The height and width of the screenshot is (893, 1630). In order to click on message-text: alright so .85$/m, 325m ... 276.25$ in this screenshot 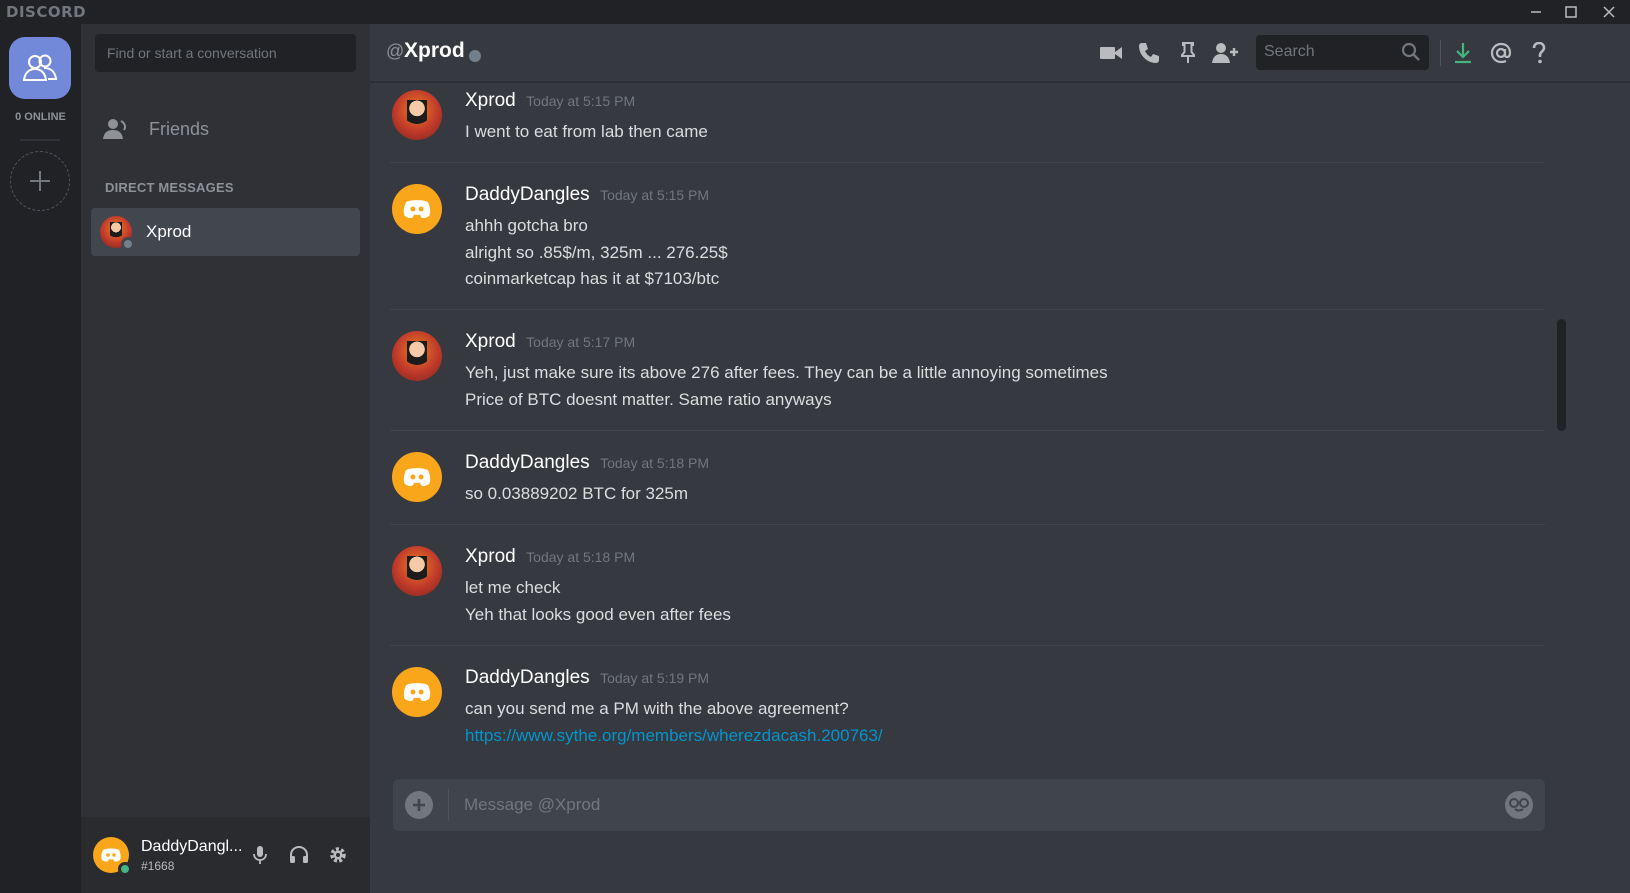, I will do `click(596, 252)`.